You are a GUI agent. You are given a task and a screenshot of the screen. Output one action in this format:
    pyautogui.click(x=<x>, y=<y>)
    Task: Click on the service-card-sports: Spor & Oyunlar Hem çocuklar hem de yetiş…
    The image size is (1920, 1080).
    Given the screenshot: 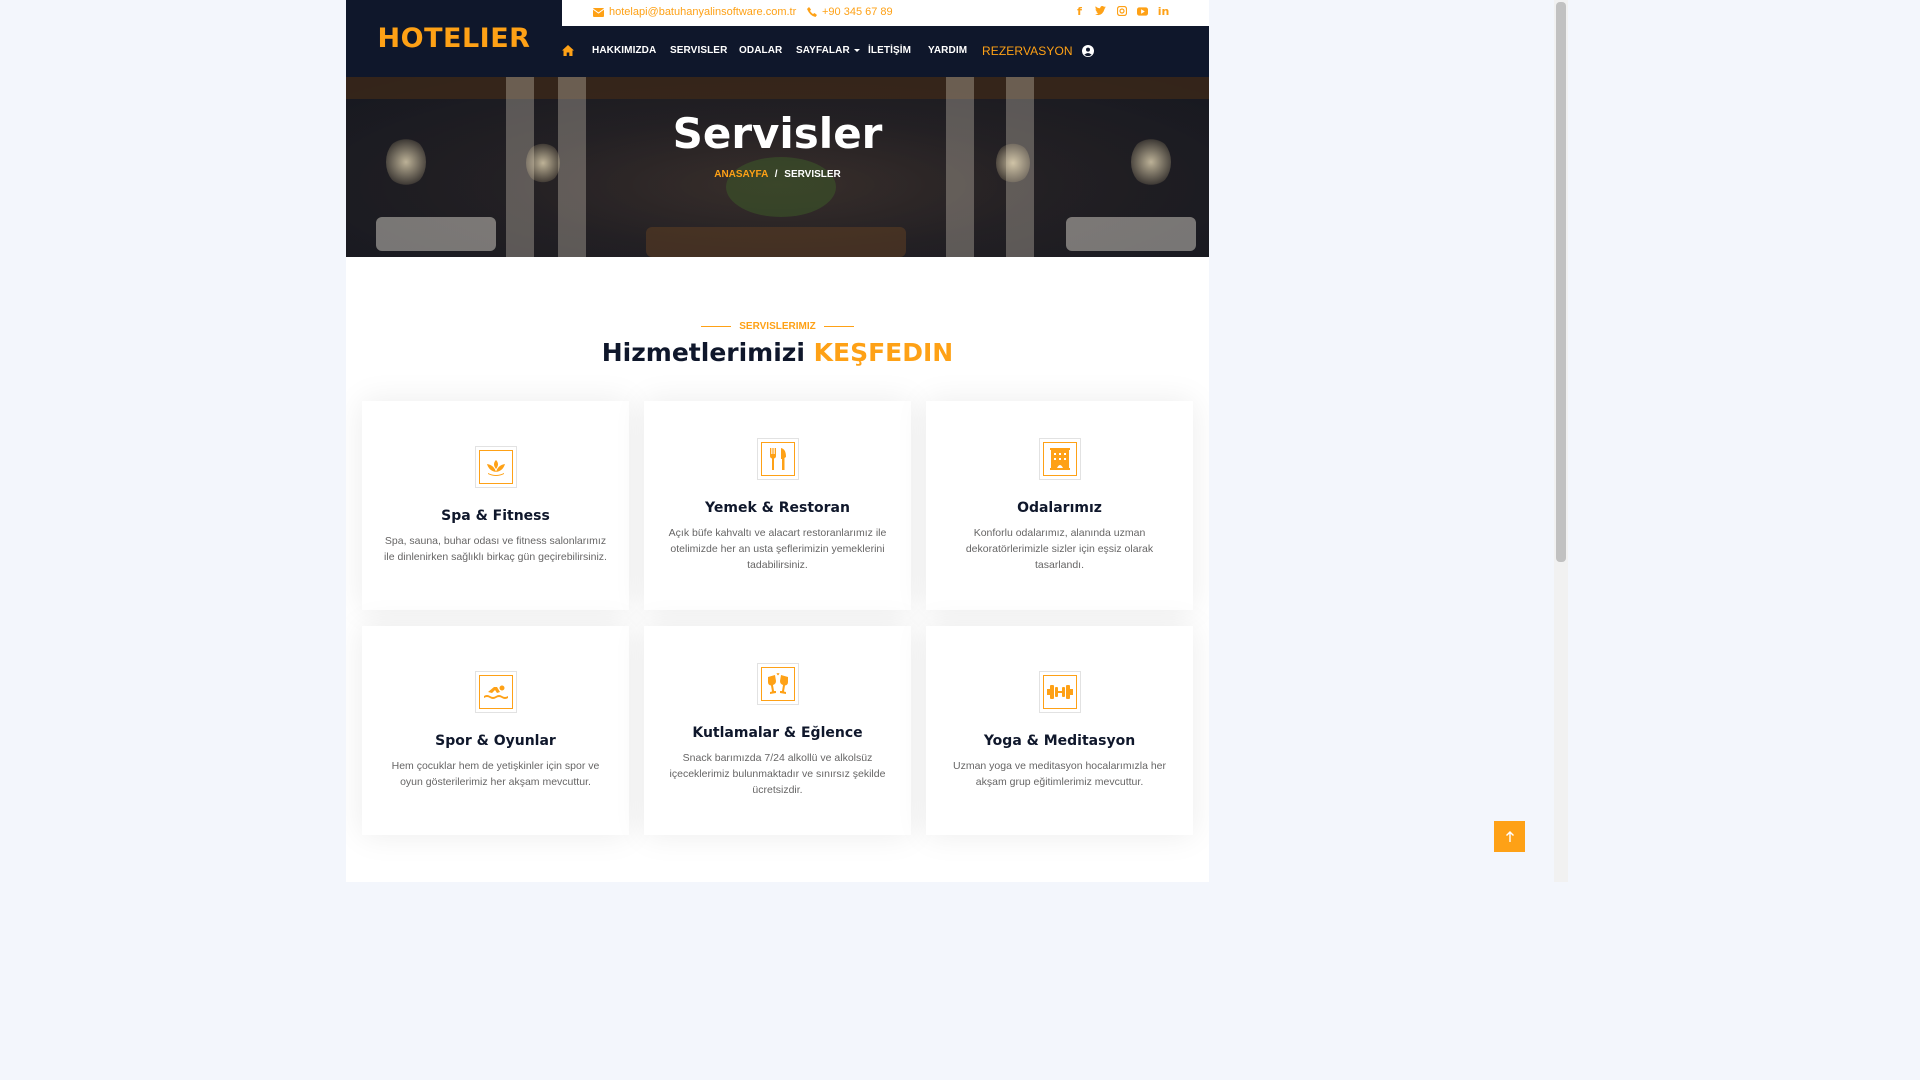 What is the action you would take?
    pyautogui.click(x=495, y=730)
    